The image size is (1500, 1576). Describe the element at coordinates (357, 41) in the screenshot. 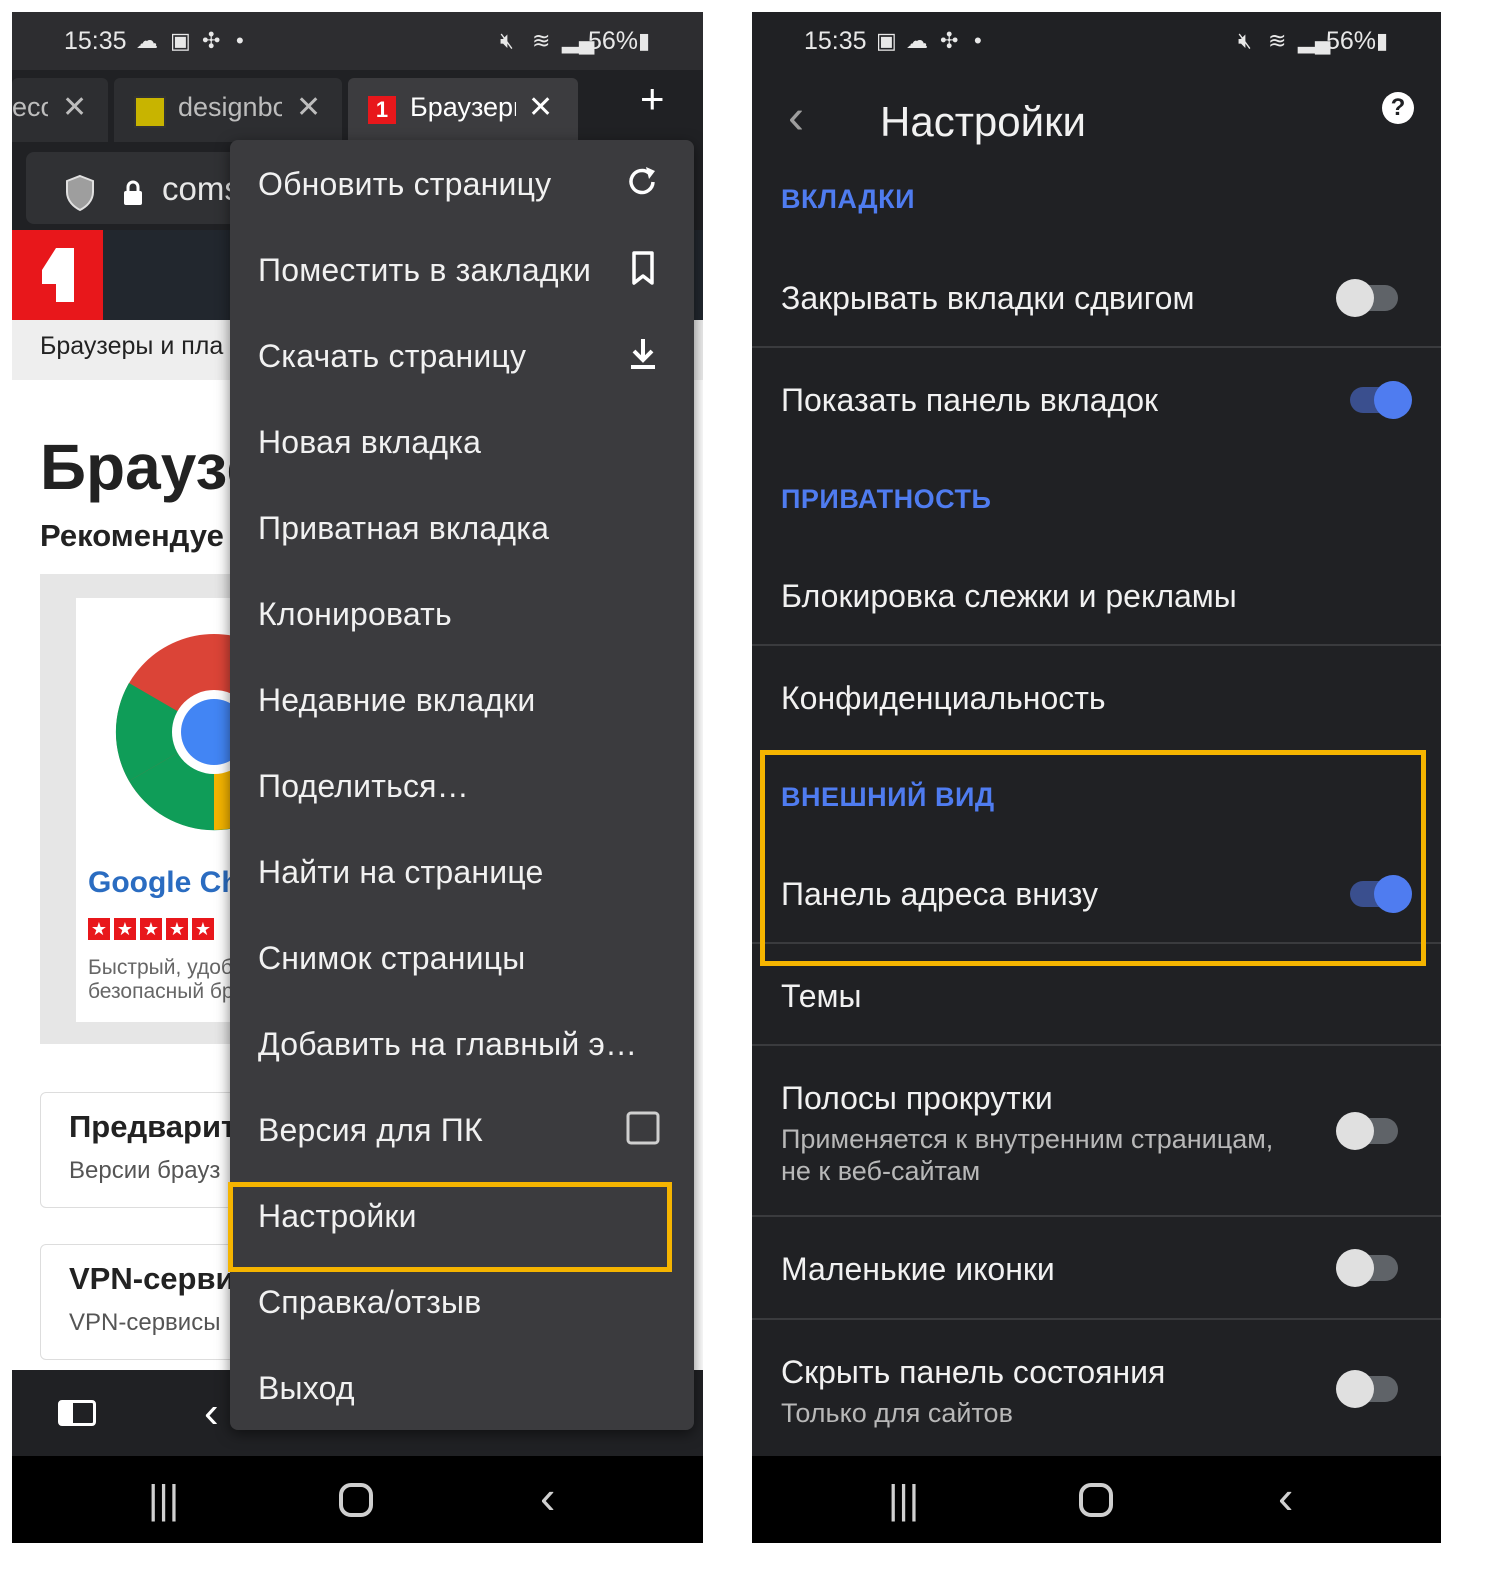

I see `status-bar: 15:35 ☁ ▣ ✣ • 🔇︎ ≋ ▂▄ 56% ▮` at that location.